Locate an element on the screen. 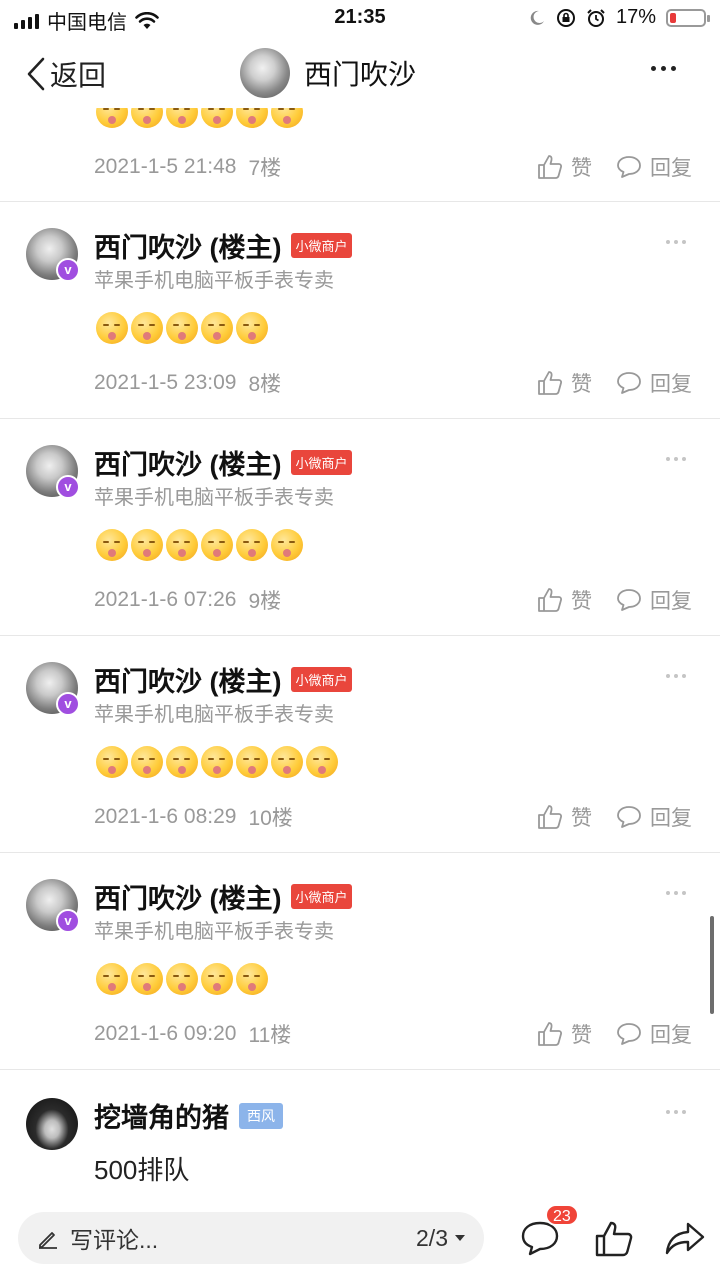  user-tag: 西风 is located at coordinates (261, 1115).